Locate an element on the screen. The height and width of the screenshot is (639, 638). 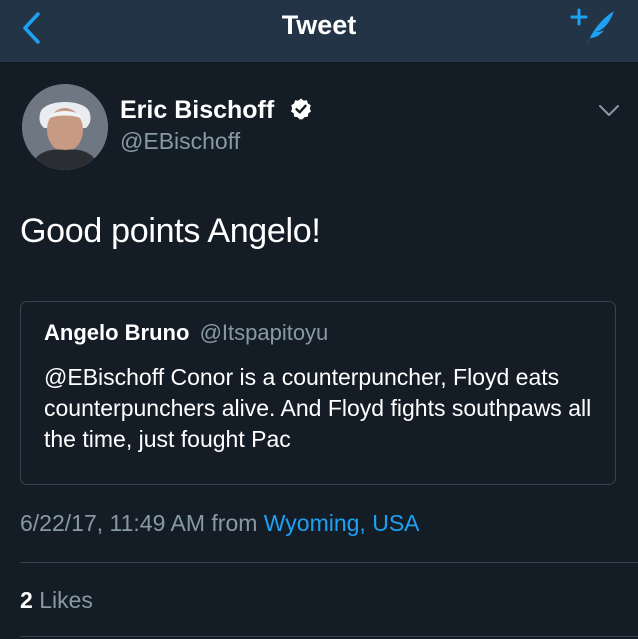
likes-count: 2 is located at coordinates (26, 600).